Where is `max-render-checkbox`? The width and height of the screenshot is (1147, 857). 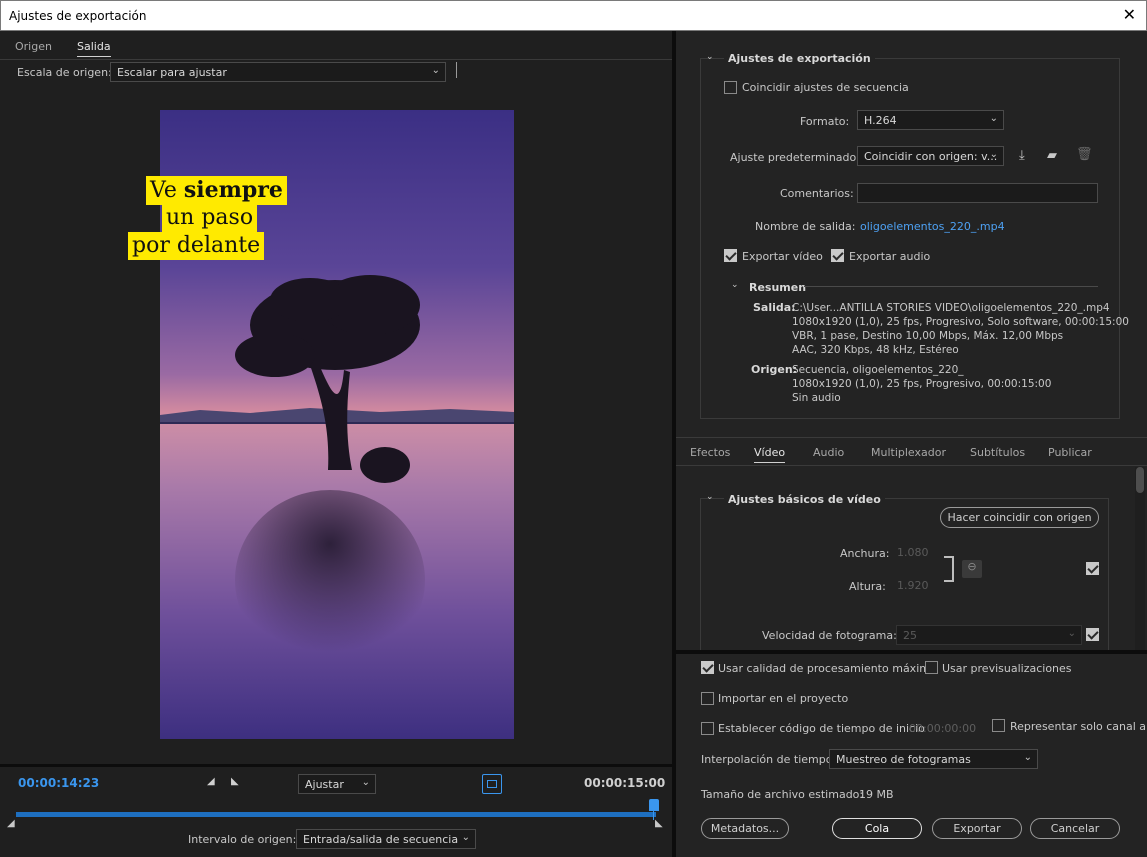 max-render-checkbox is located at coordinates (707, 667).